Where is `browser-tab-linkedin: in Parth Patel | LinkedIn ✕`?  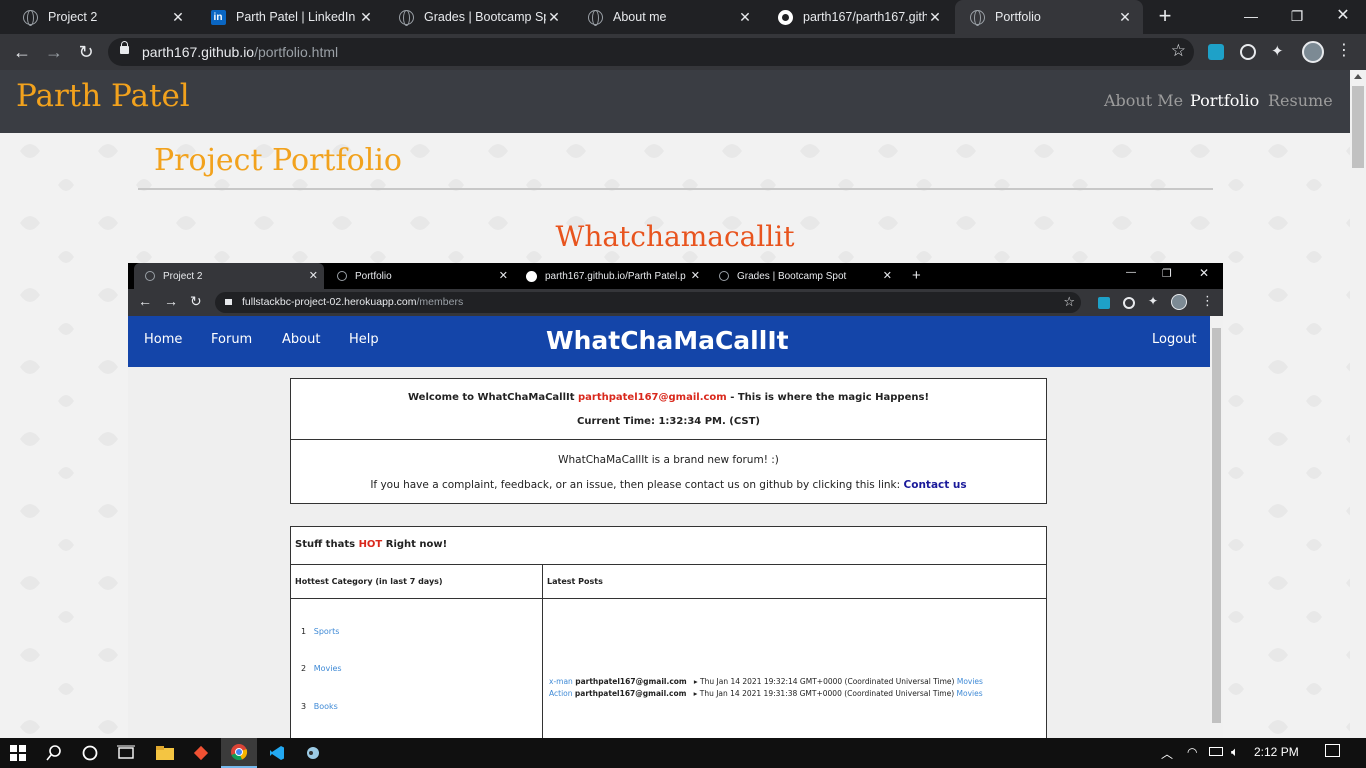 browser-tab-linkedin: in Parth Patel | LinkedIn ✕ is located at coordinates (290, 17).